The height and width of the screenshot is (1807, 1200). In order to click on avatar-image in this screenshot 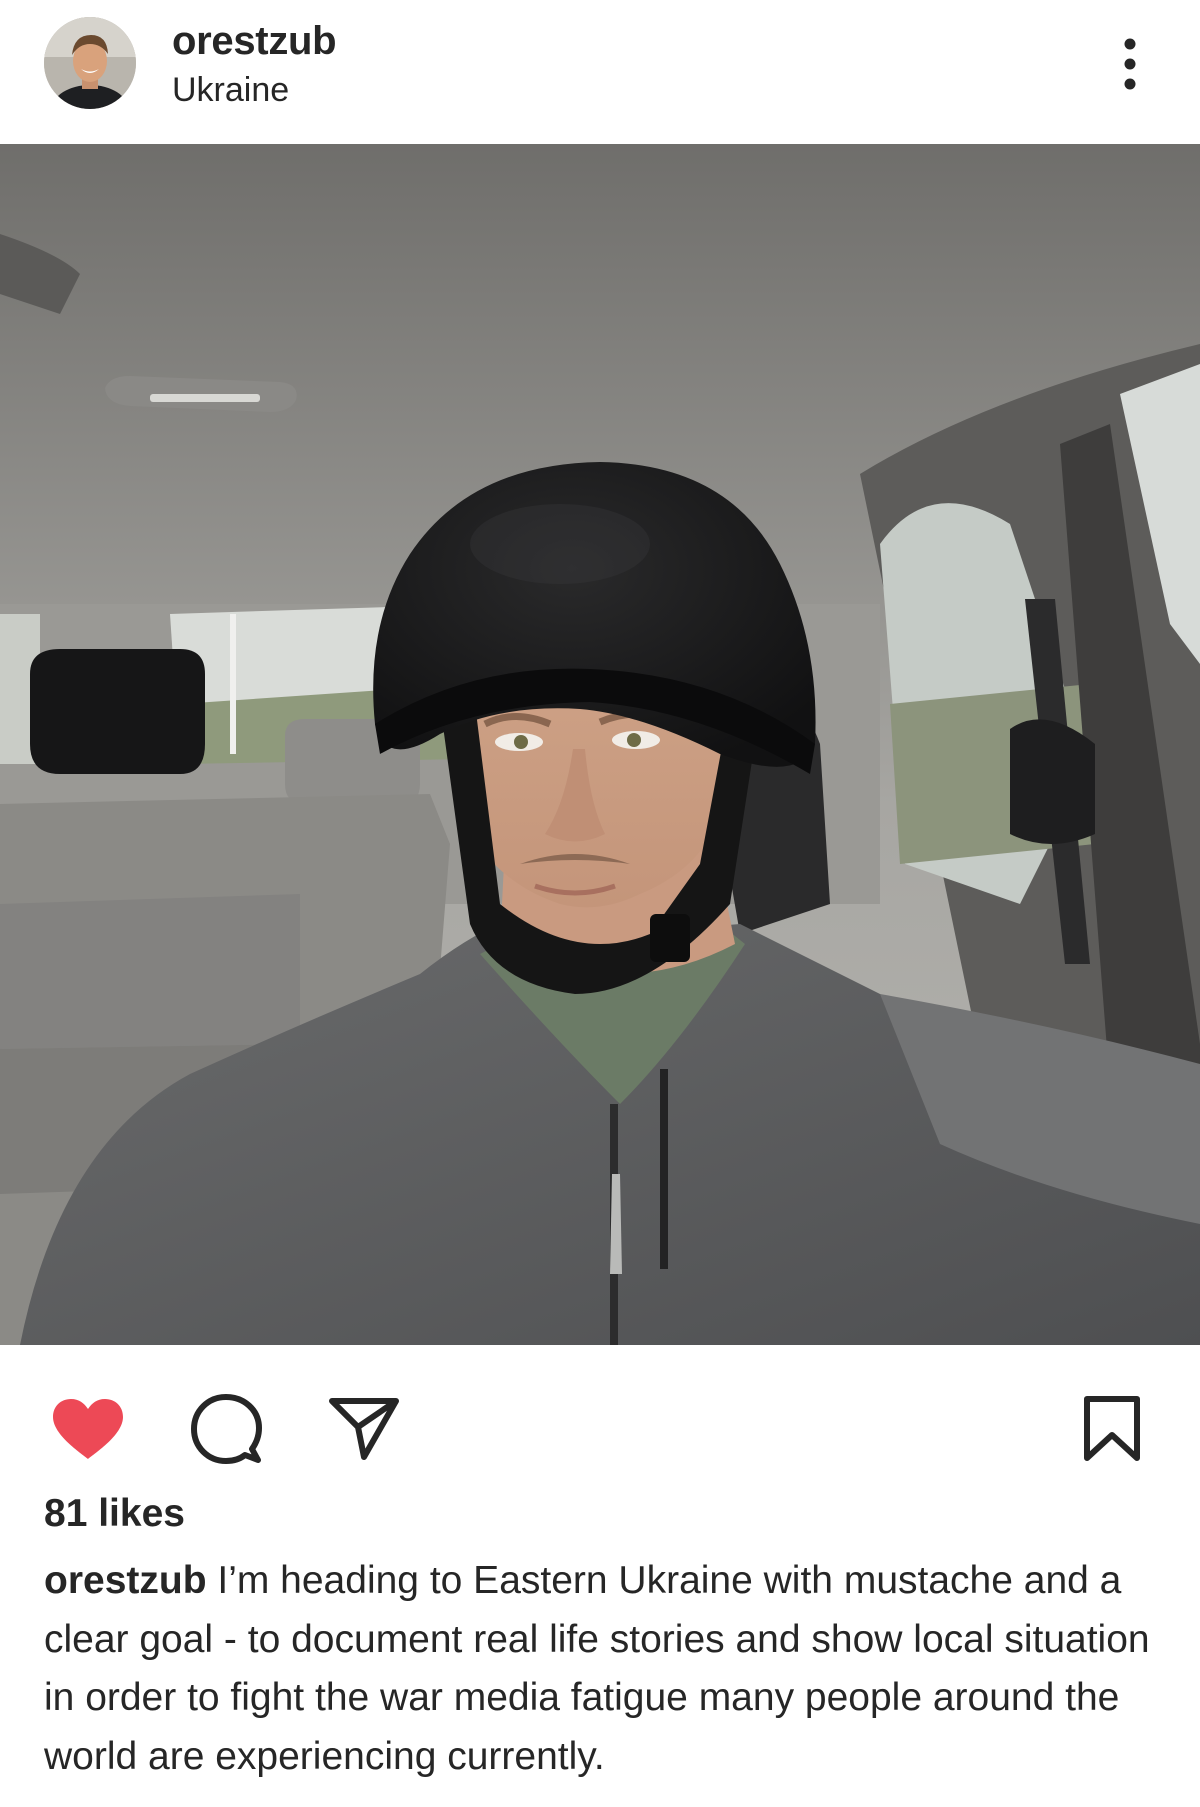, I will do `click(90, 63)`.